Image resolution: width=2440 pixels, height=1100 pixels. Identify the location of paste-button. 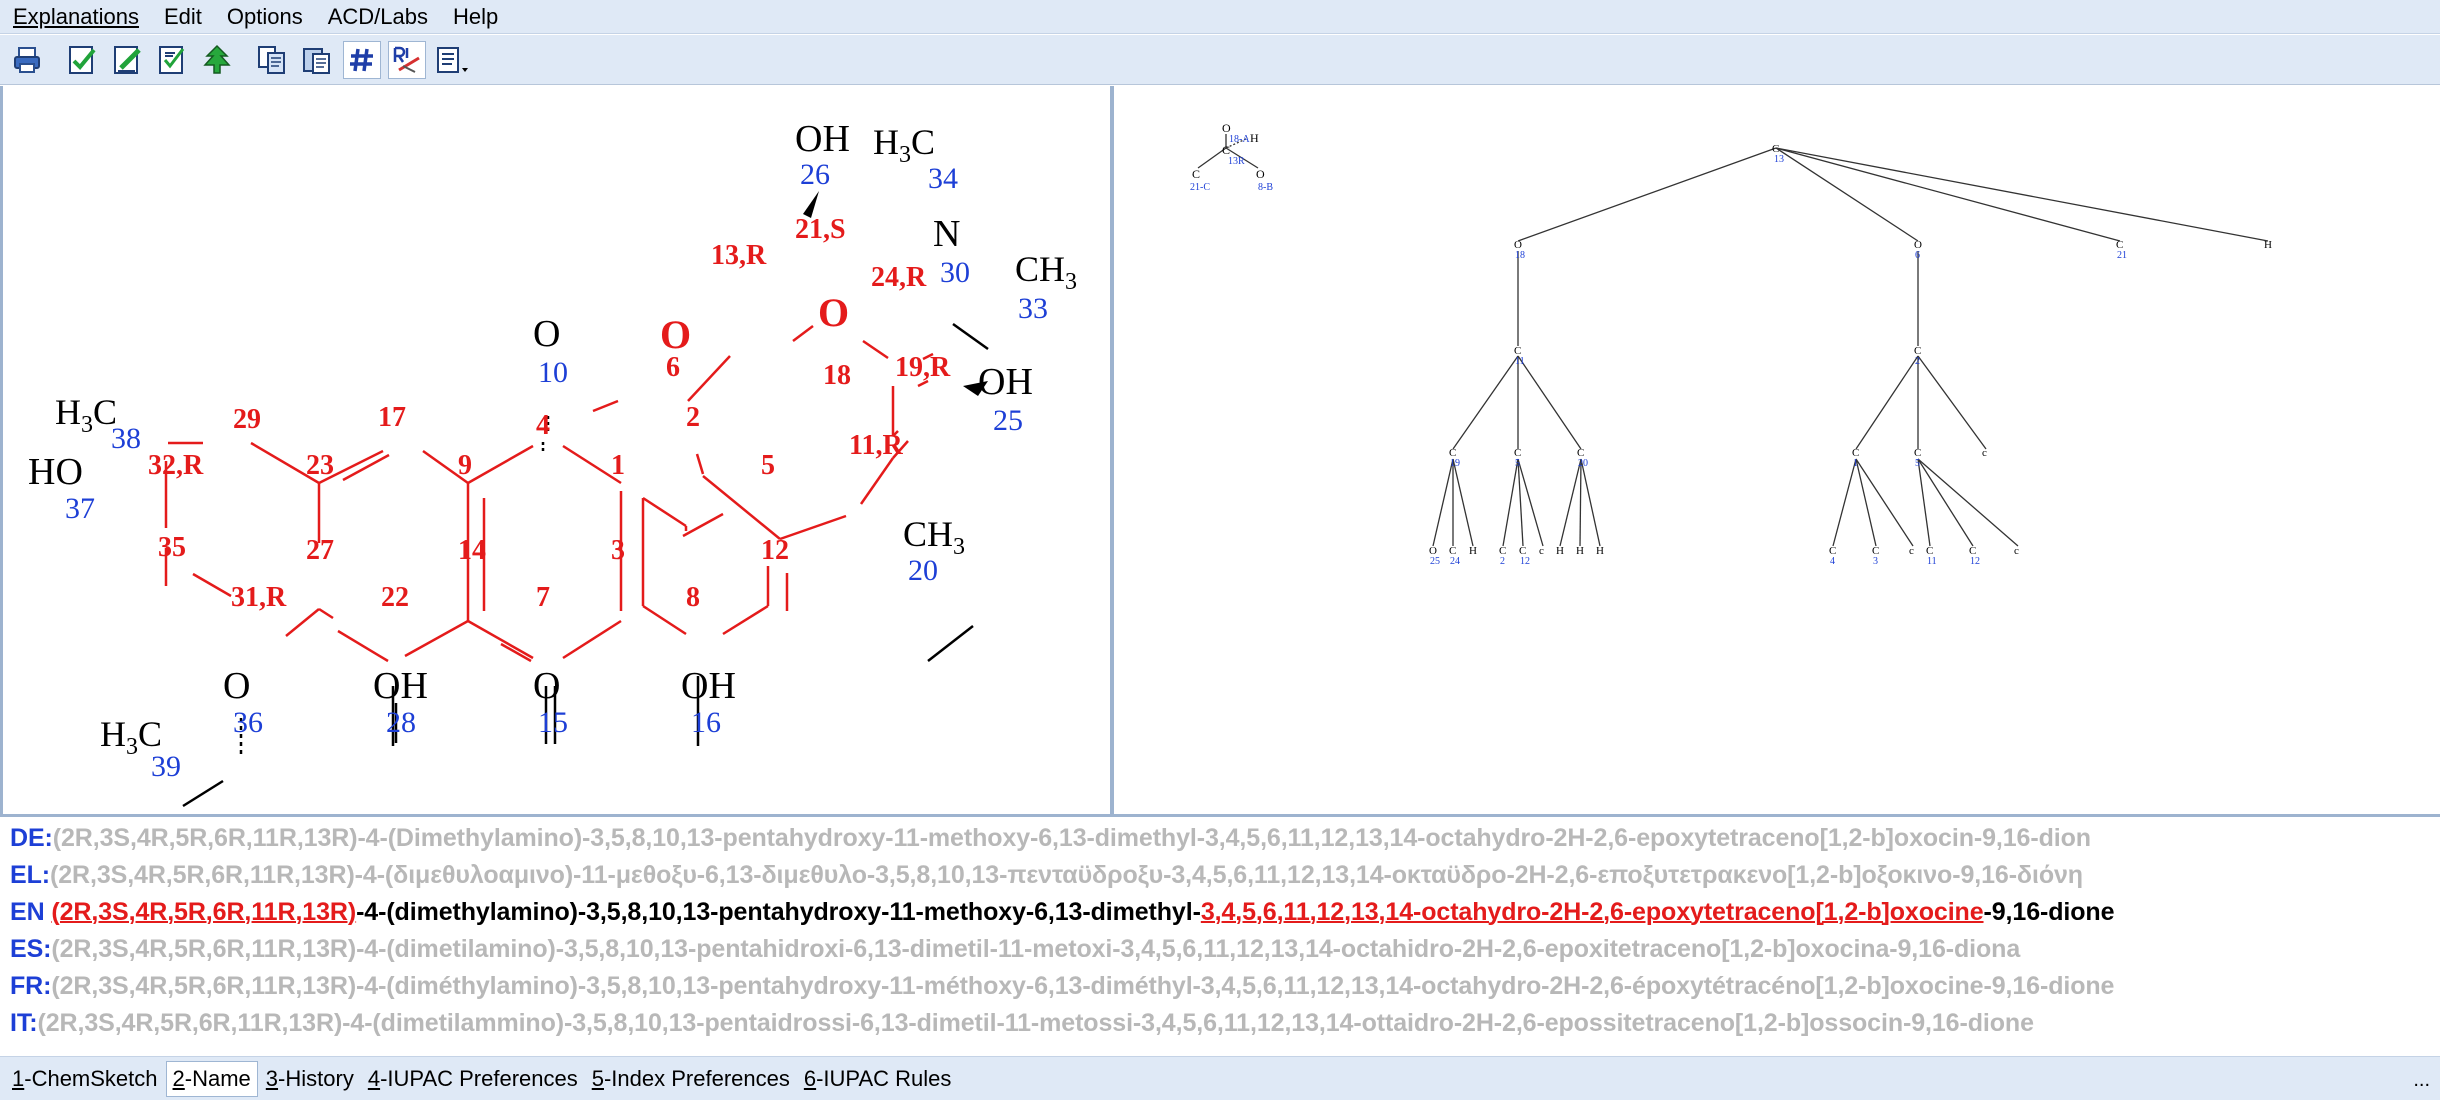
(317, 60).